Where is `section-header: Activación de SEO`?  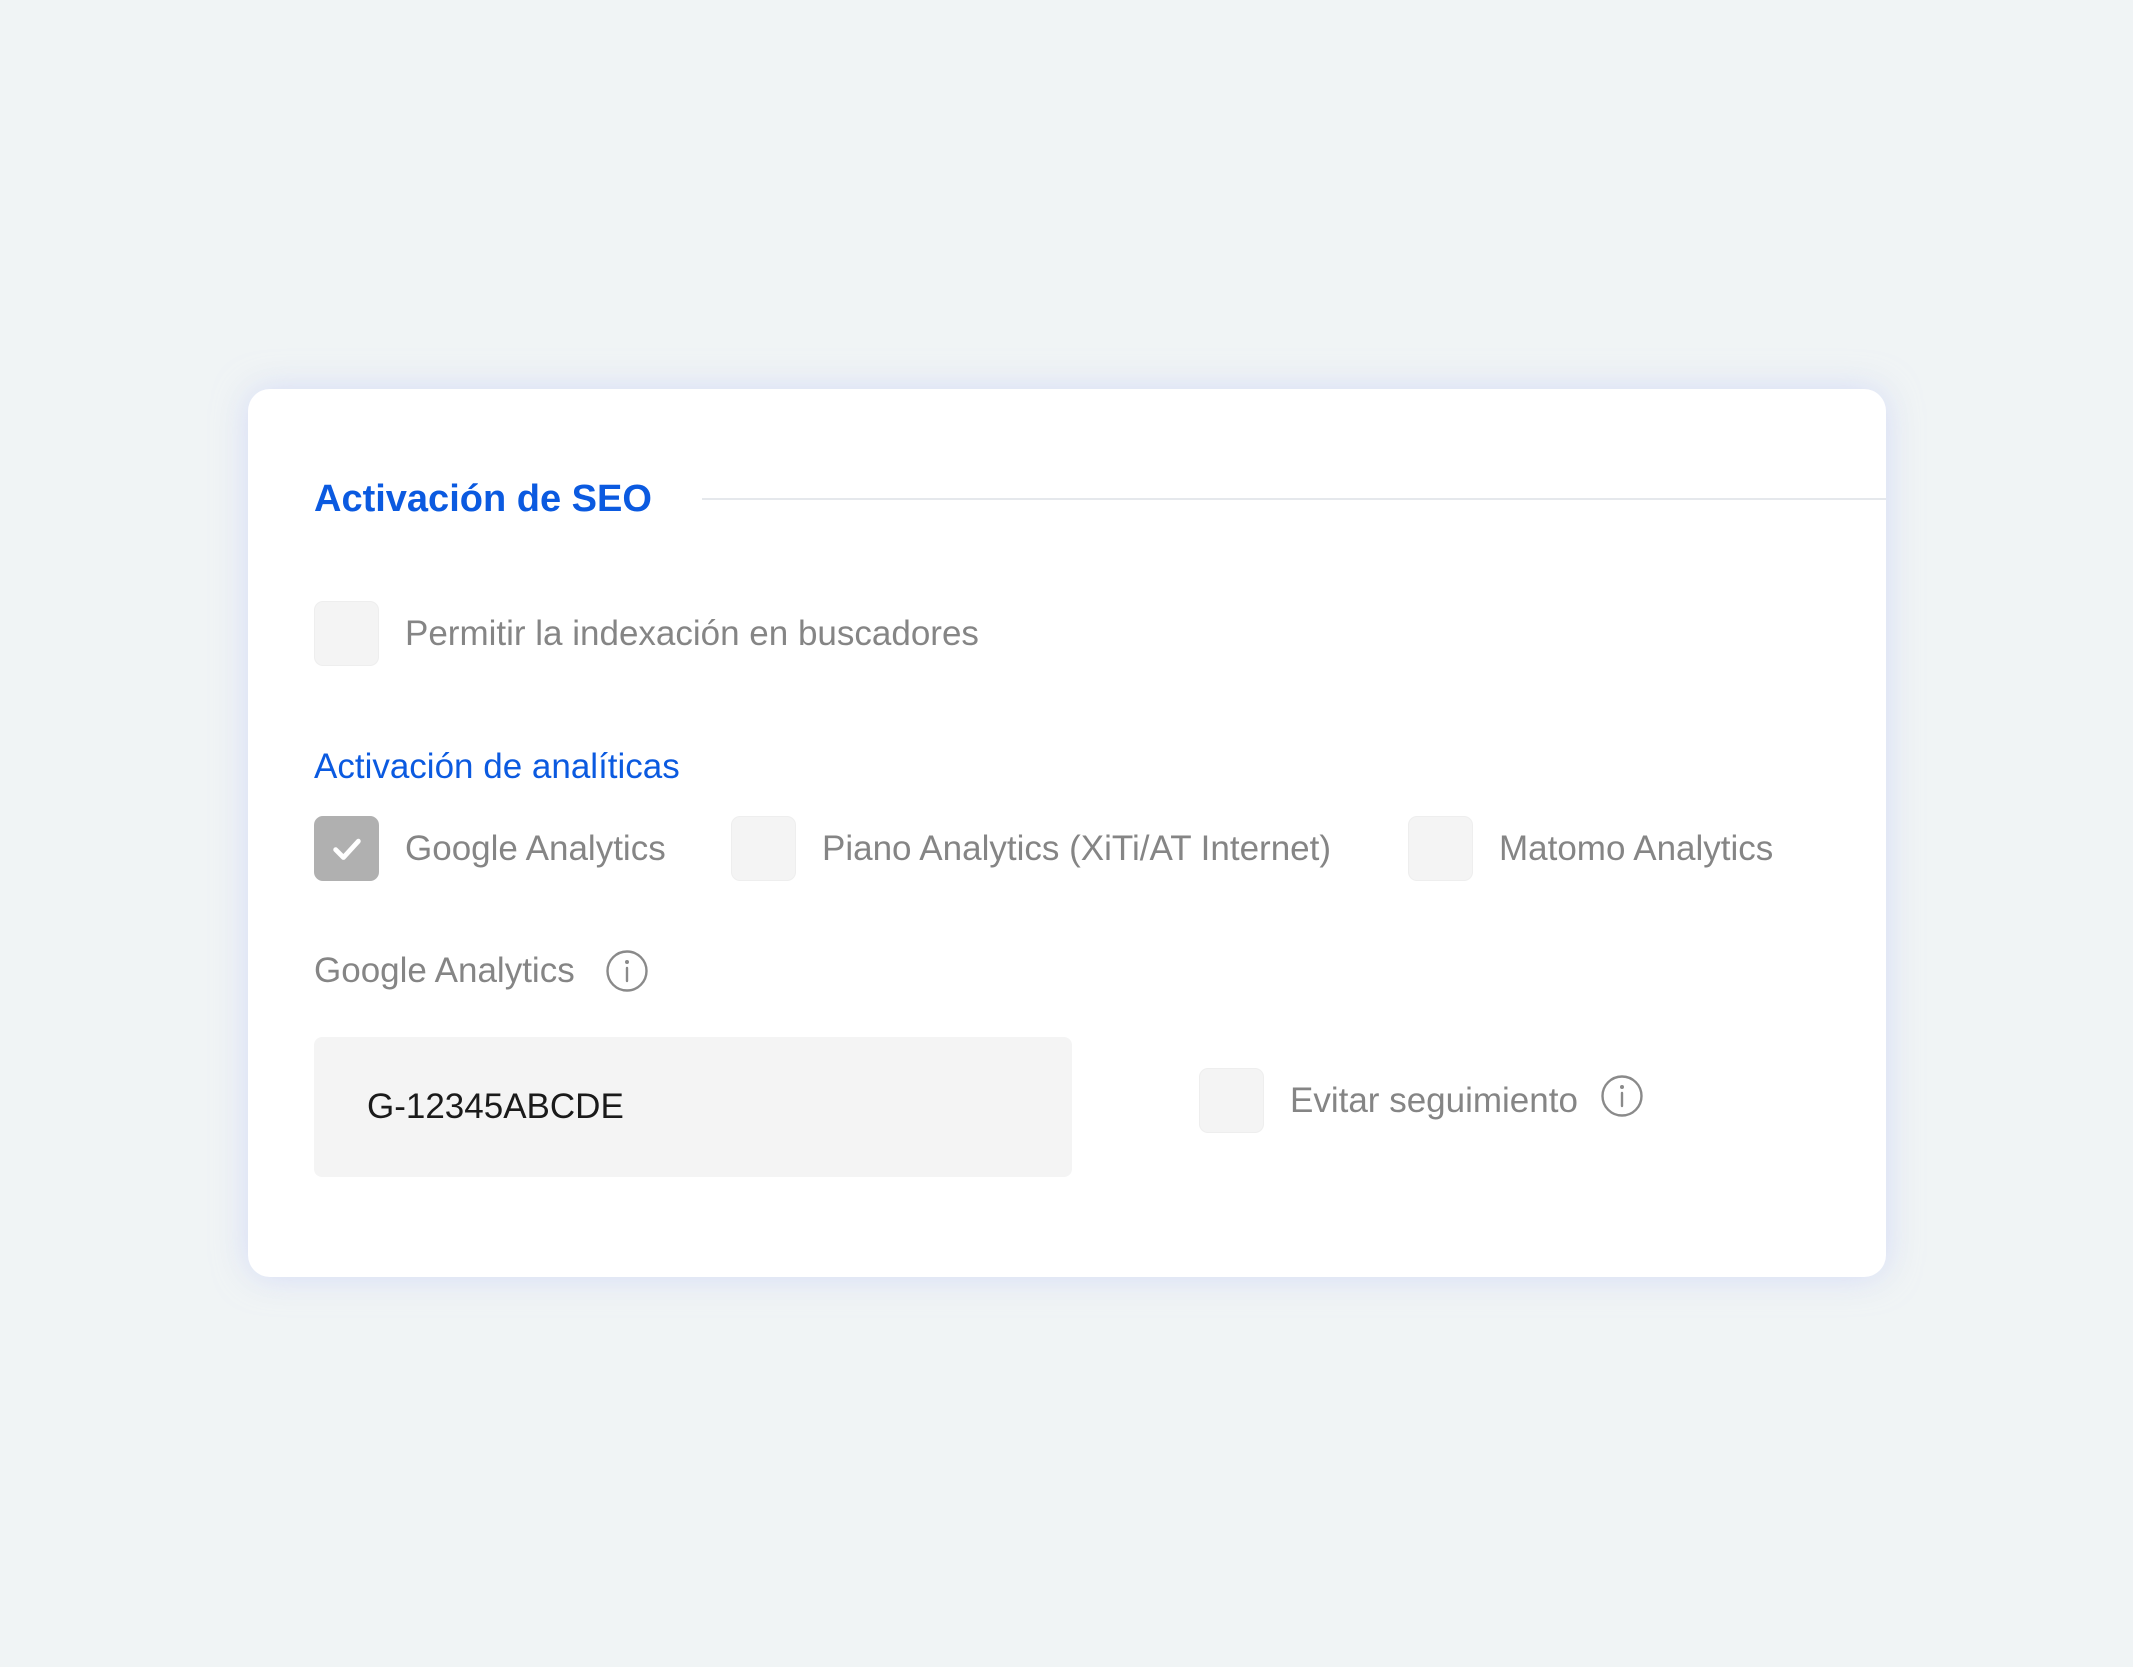
section-header: Activación de SEO is located at coordinates (1100, 499).